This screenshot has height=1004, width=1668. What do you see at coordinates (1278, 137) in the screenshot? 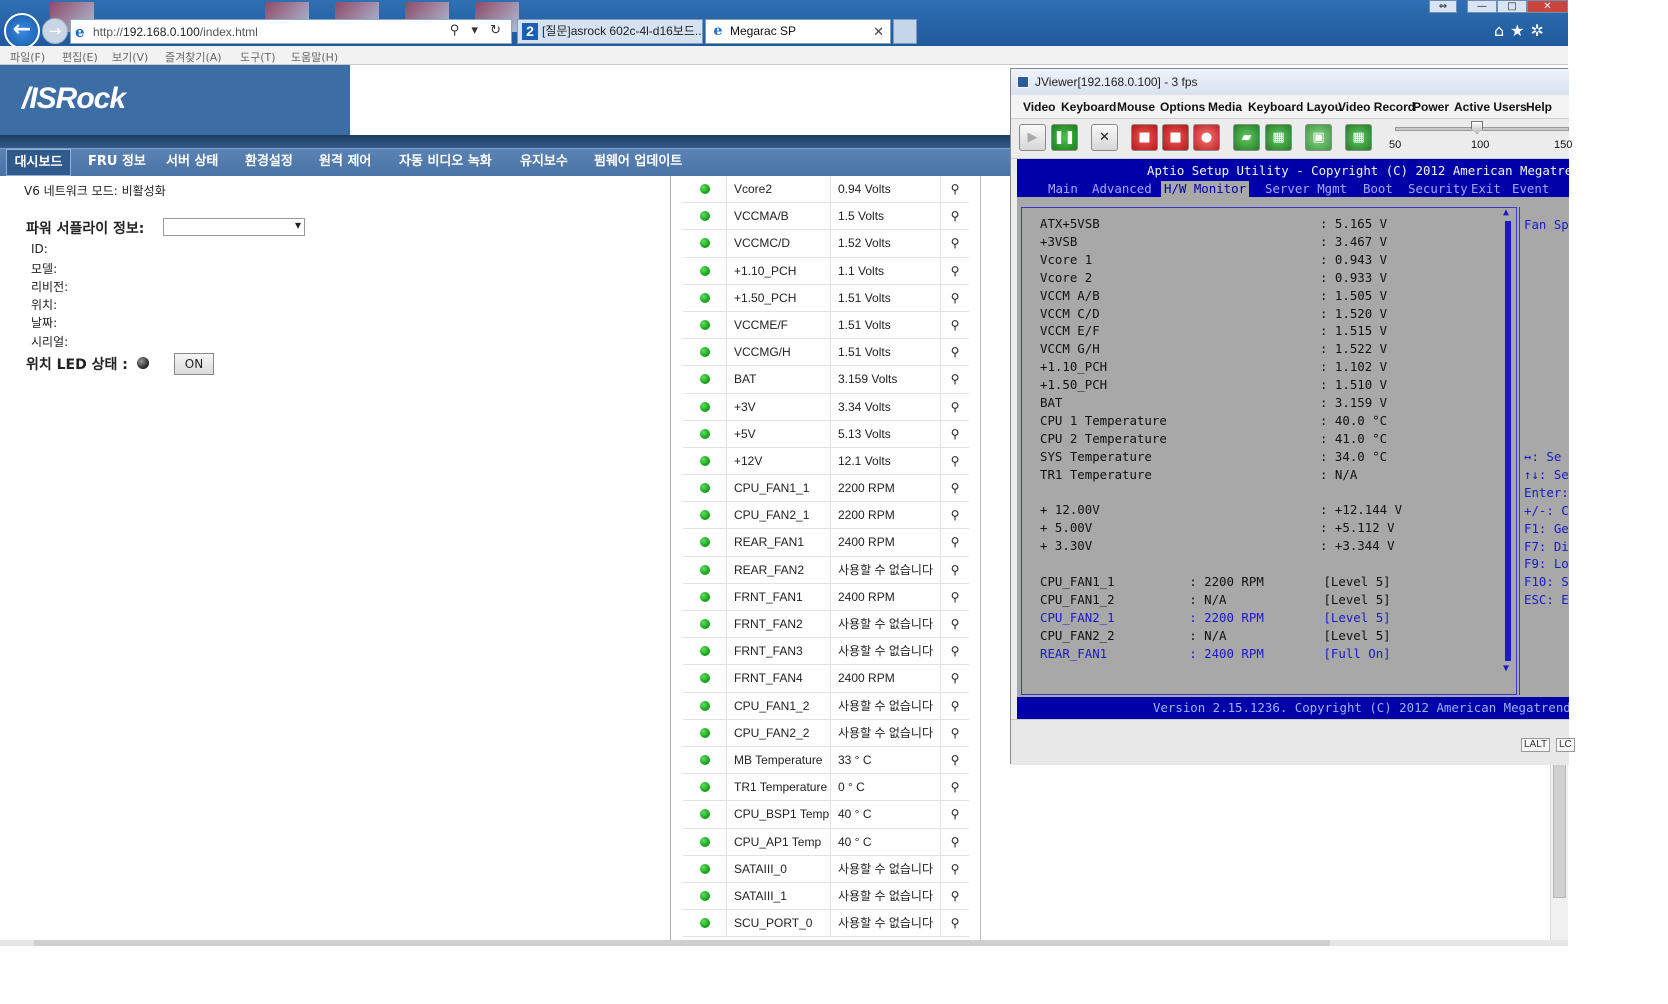
I see `keyboard-icon: ▦` at bounding box center [1278, 137].